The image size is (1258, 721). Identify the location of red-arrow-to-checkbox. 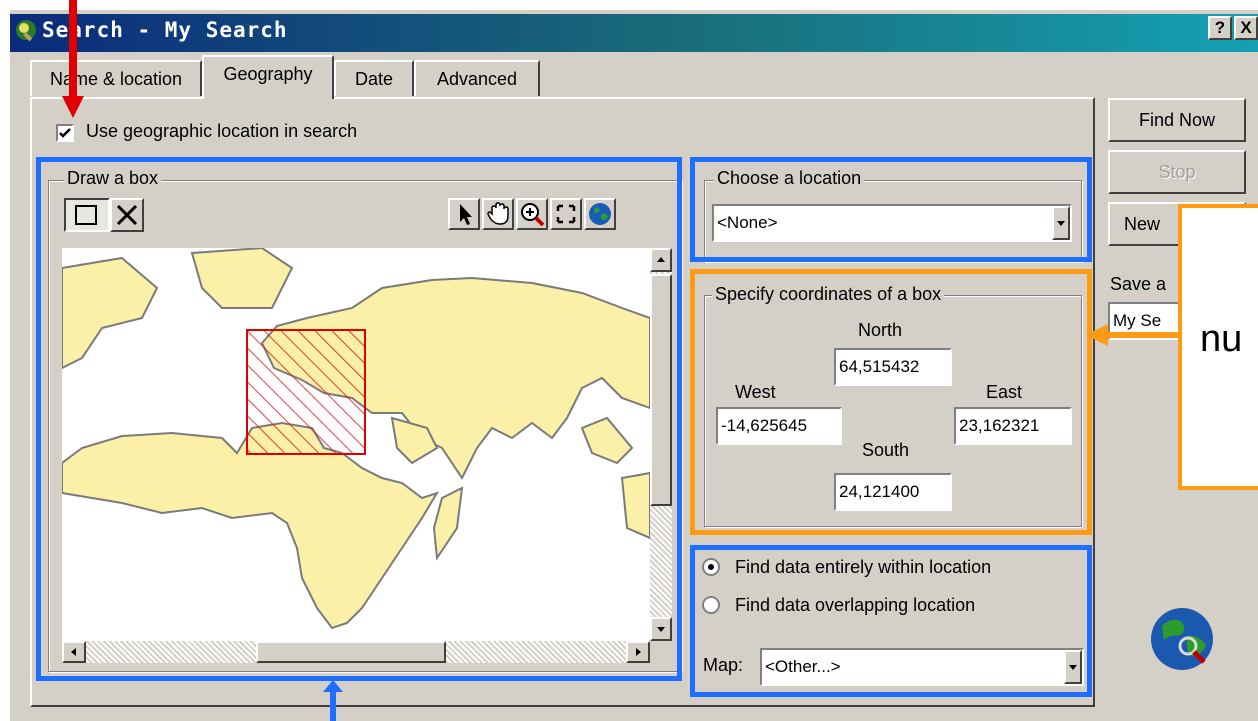
(73, 59).